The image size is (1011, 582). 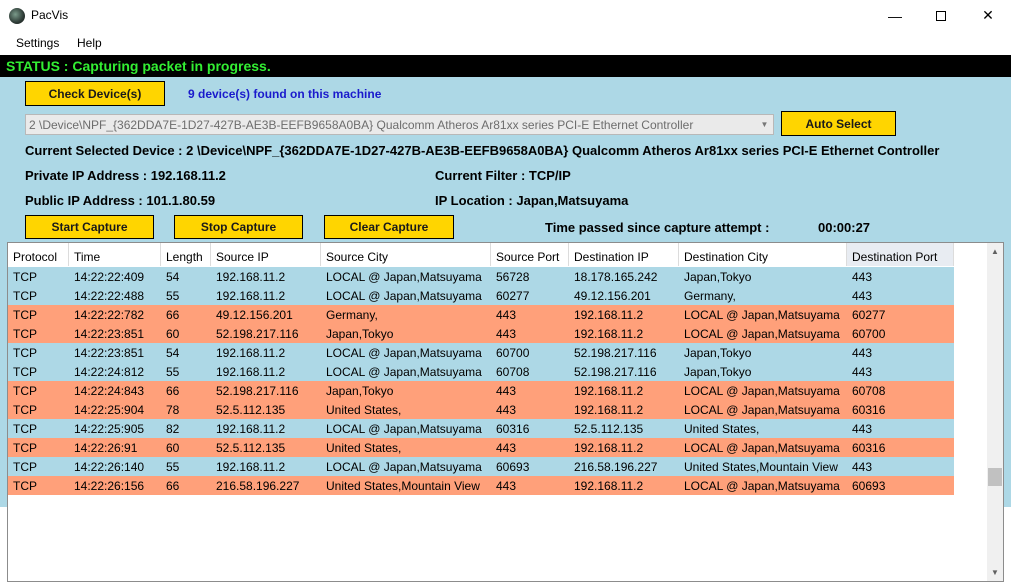 I want to click on menu-bar: Settings Help, so click(x=505, y=43).